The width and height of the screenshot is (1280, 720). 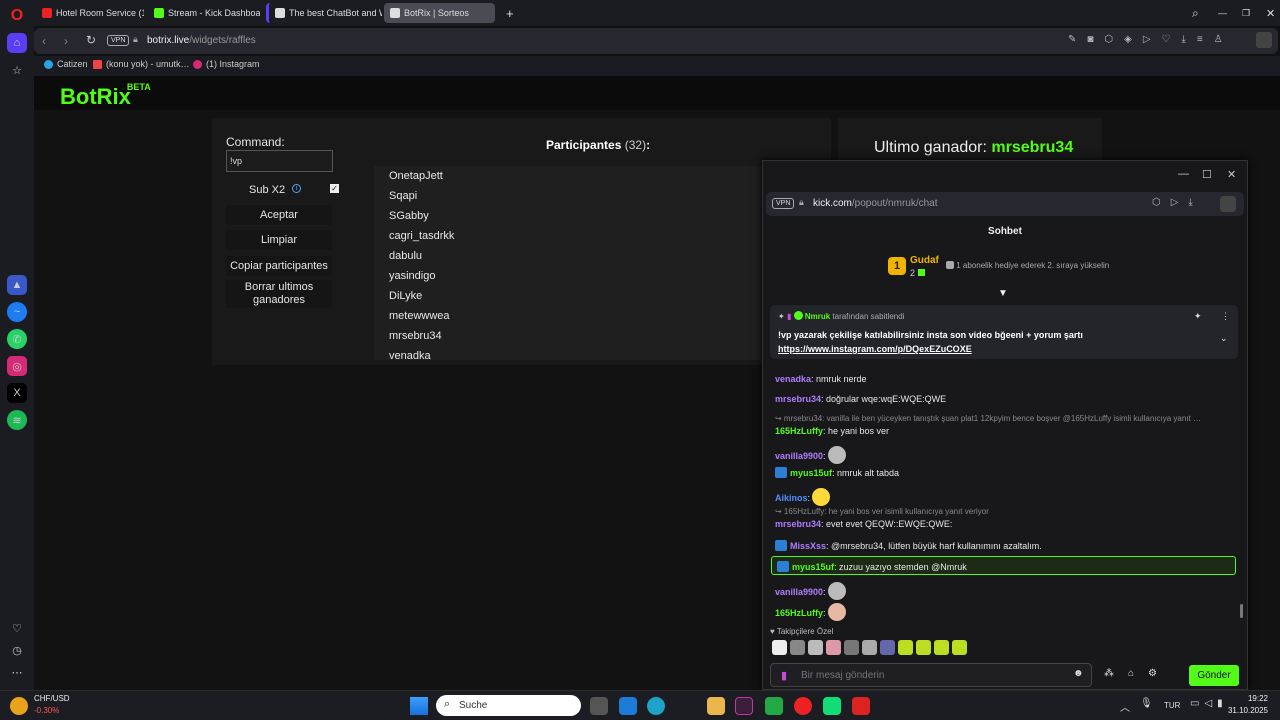 I want to click on popup-toolbar-icons: ⬡▷⤓, so click(x=1177, y=202).